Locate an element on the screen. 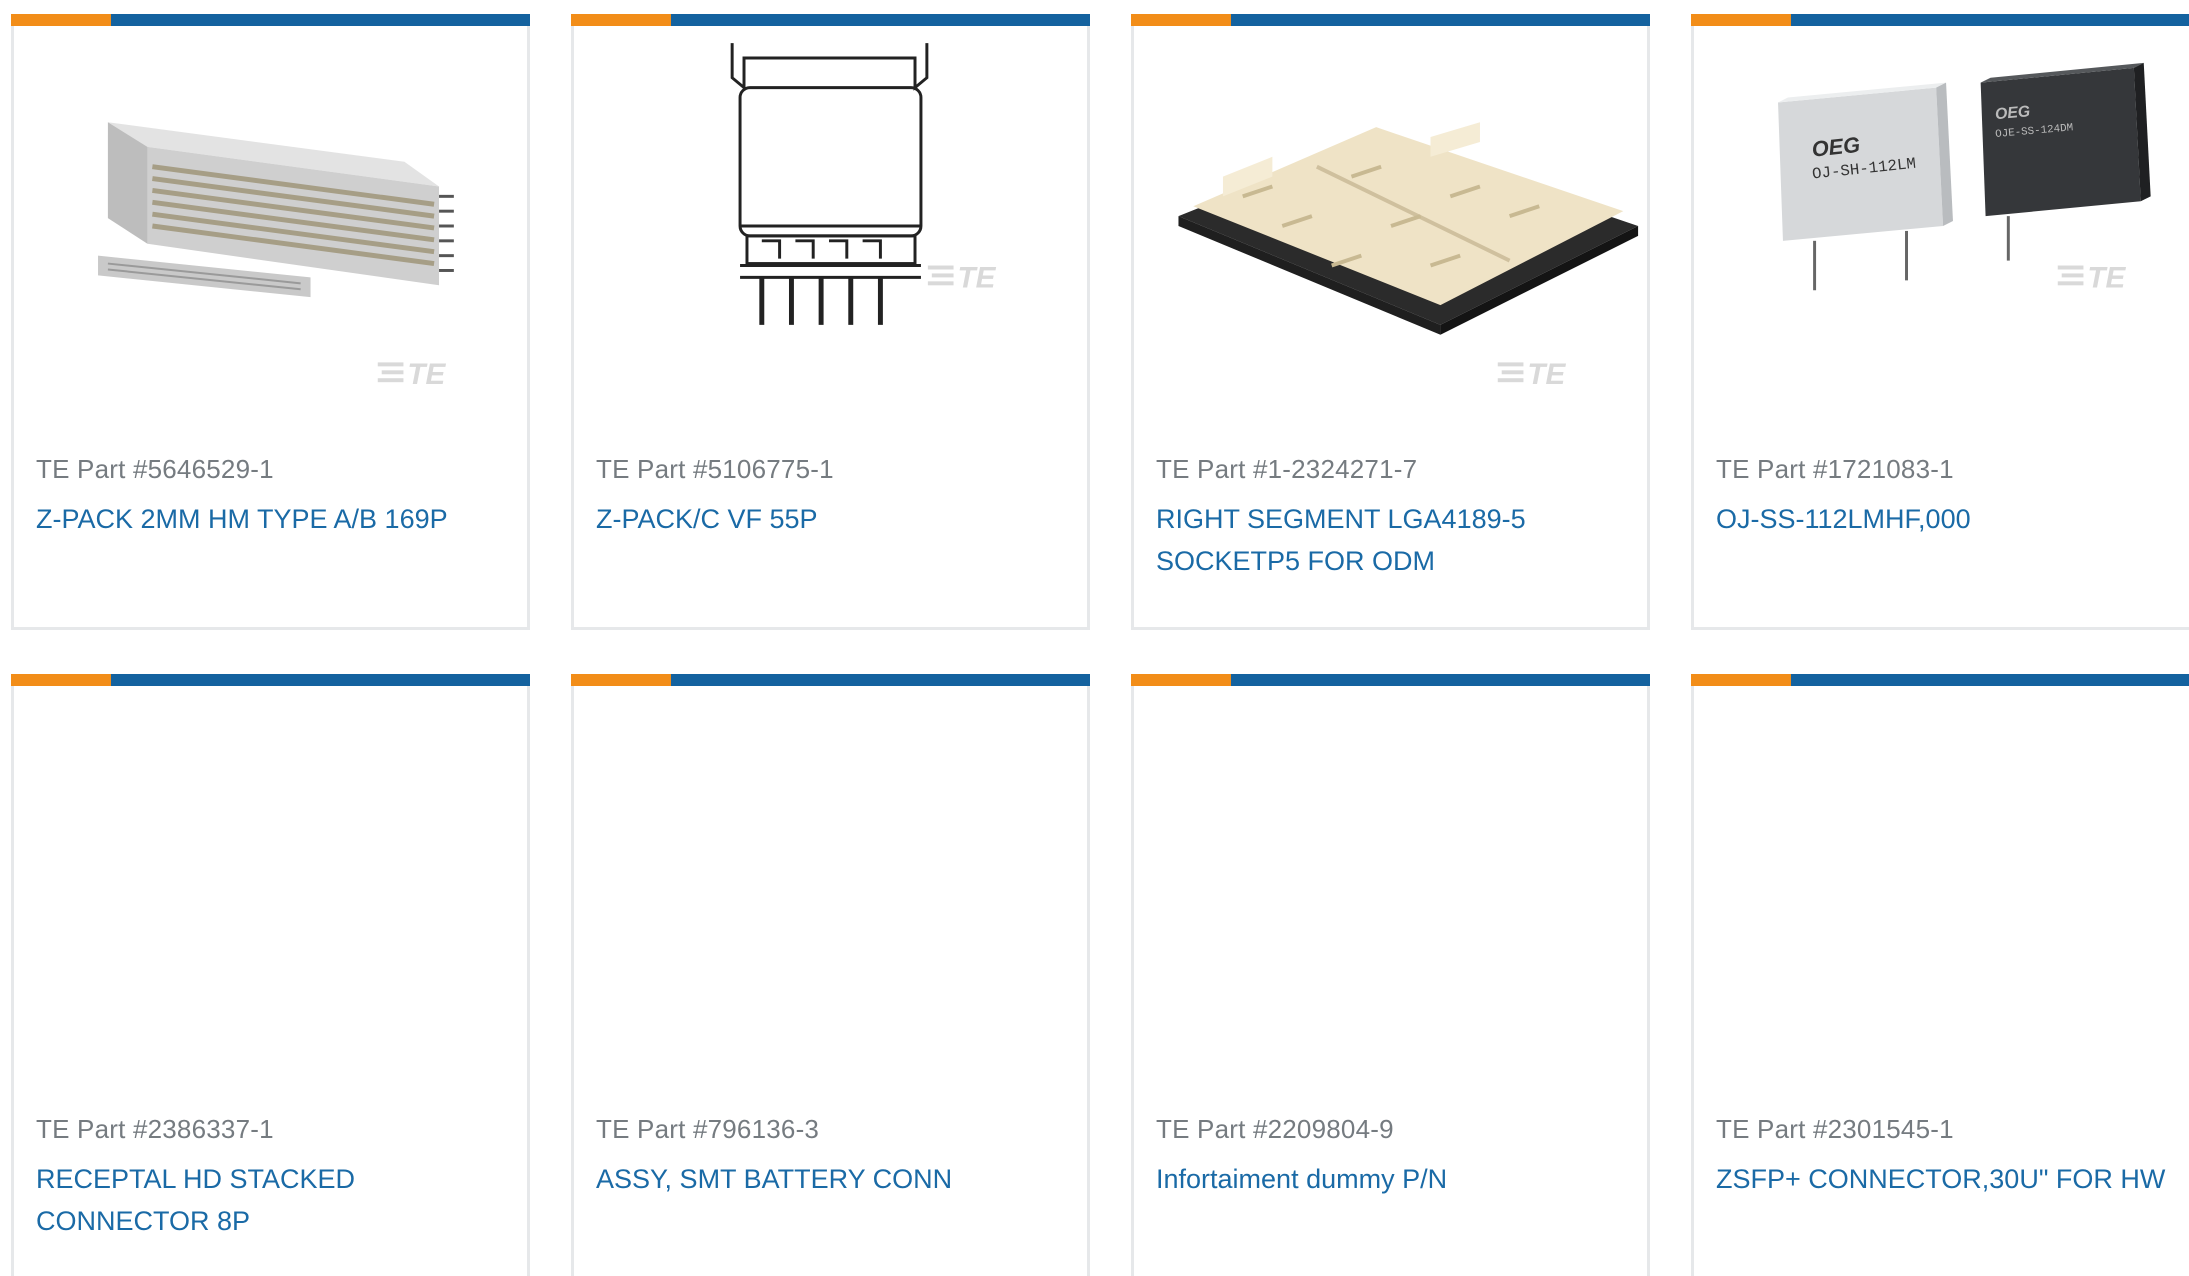  part-number: TE Part #2209804-9 is located at coordinates (1275, 1129).